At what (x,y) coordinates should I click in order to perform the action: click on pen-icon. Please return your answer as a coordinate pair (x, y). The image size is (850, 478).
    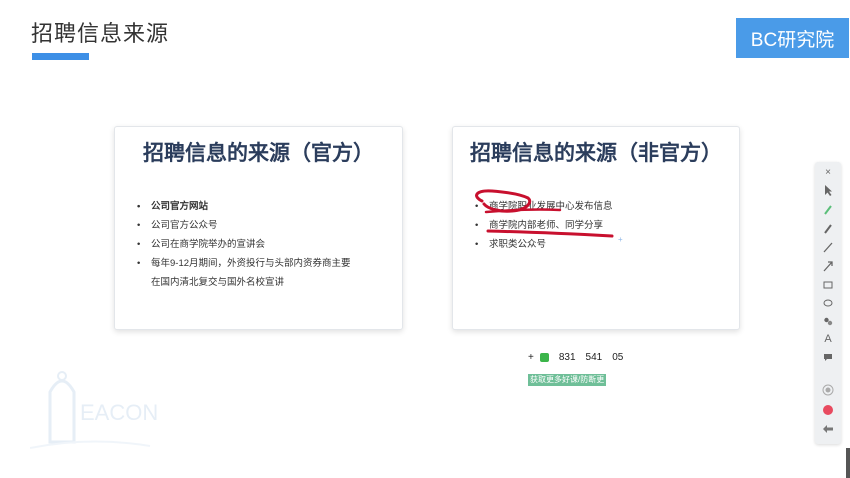
    Looking at the image, I should click on (828, 228).